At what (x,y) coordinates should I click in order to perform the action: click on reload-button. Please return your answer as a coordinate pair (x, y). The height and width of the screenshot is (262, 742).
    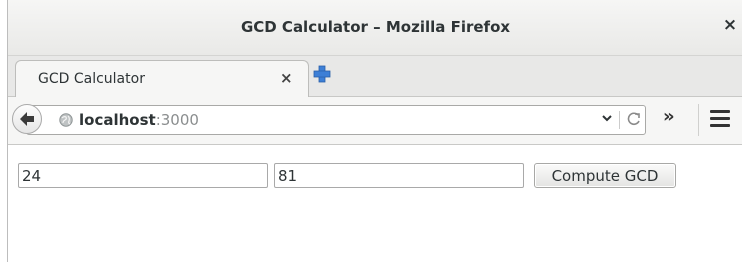
    Looking at the image, I should click on (634, 121).